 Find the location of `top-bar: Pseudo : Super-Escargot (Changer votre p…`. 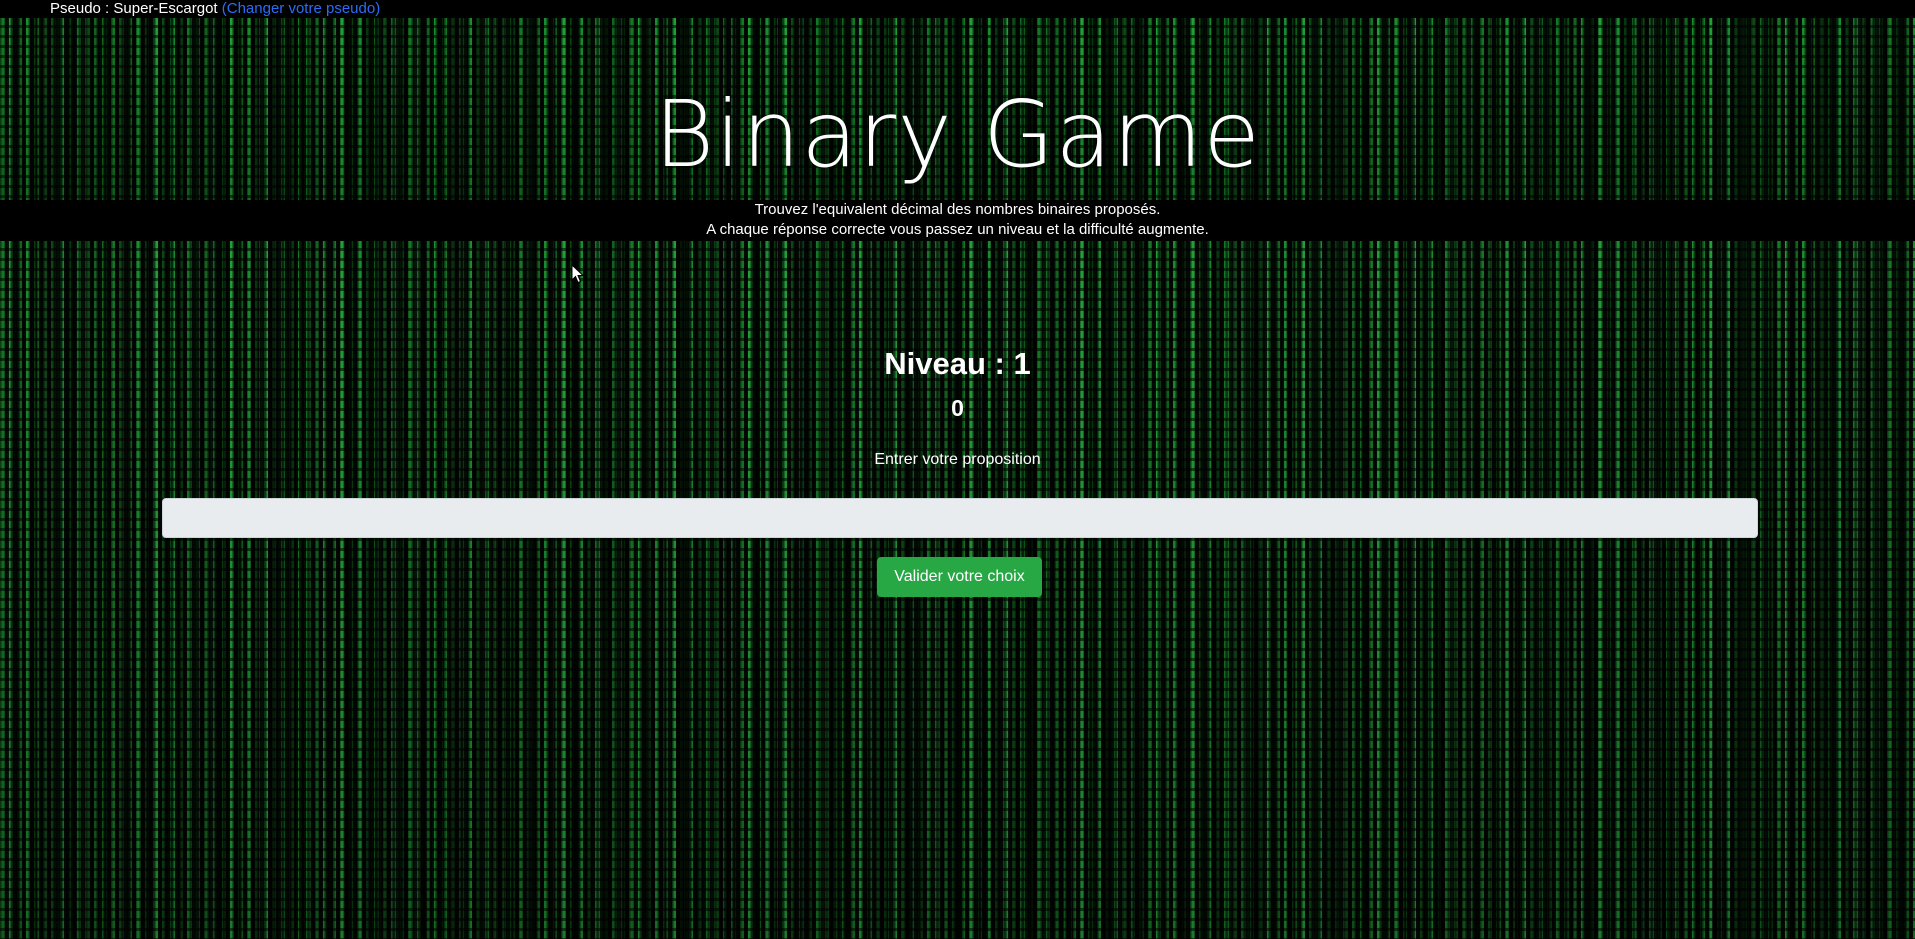

top-bar: Pseudo : Super-Escargot (Changer votre p… is located at coordinates (957, 9).